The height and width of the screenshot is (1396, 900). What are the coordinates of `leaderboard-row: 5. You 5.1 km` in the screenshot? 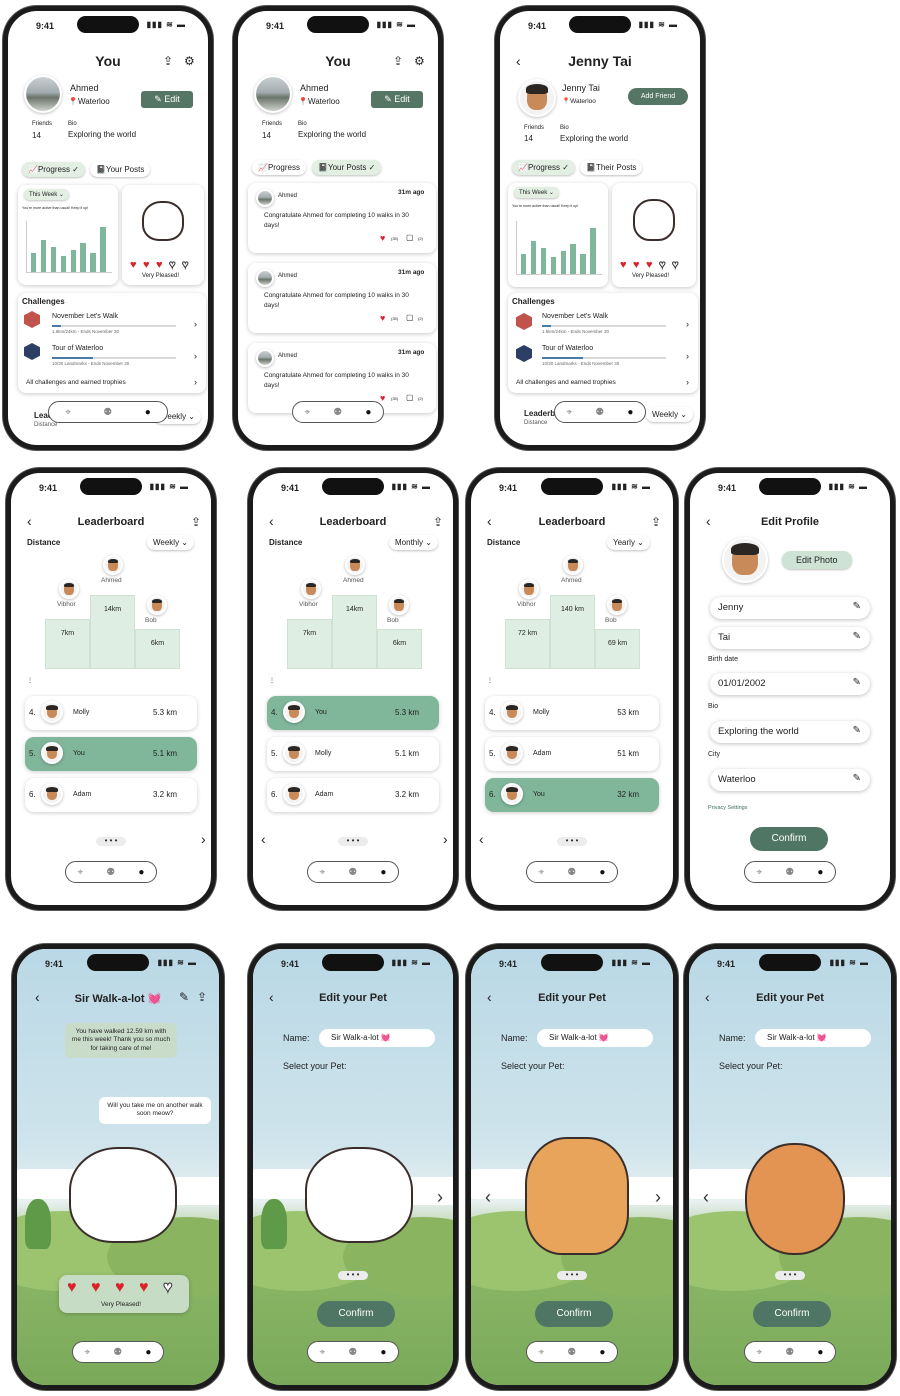 It's located at (111, 754).